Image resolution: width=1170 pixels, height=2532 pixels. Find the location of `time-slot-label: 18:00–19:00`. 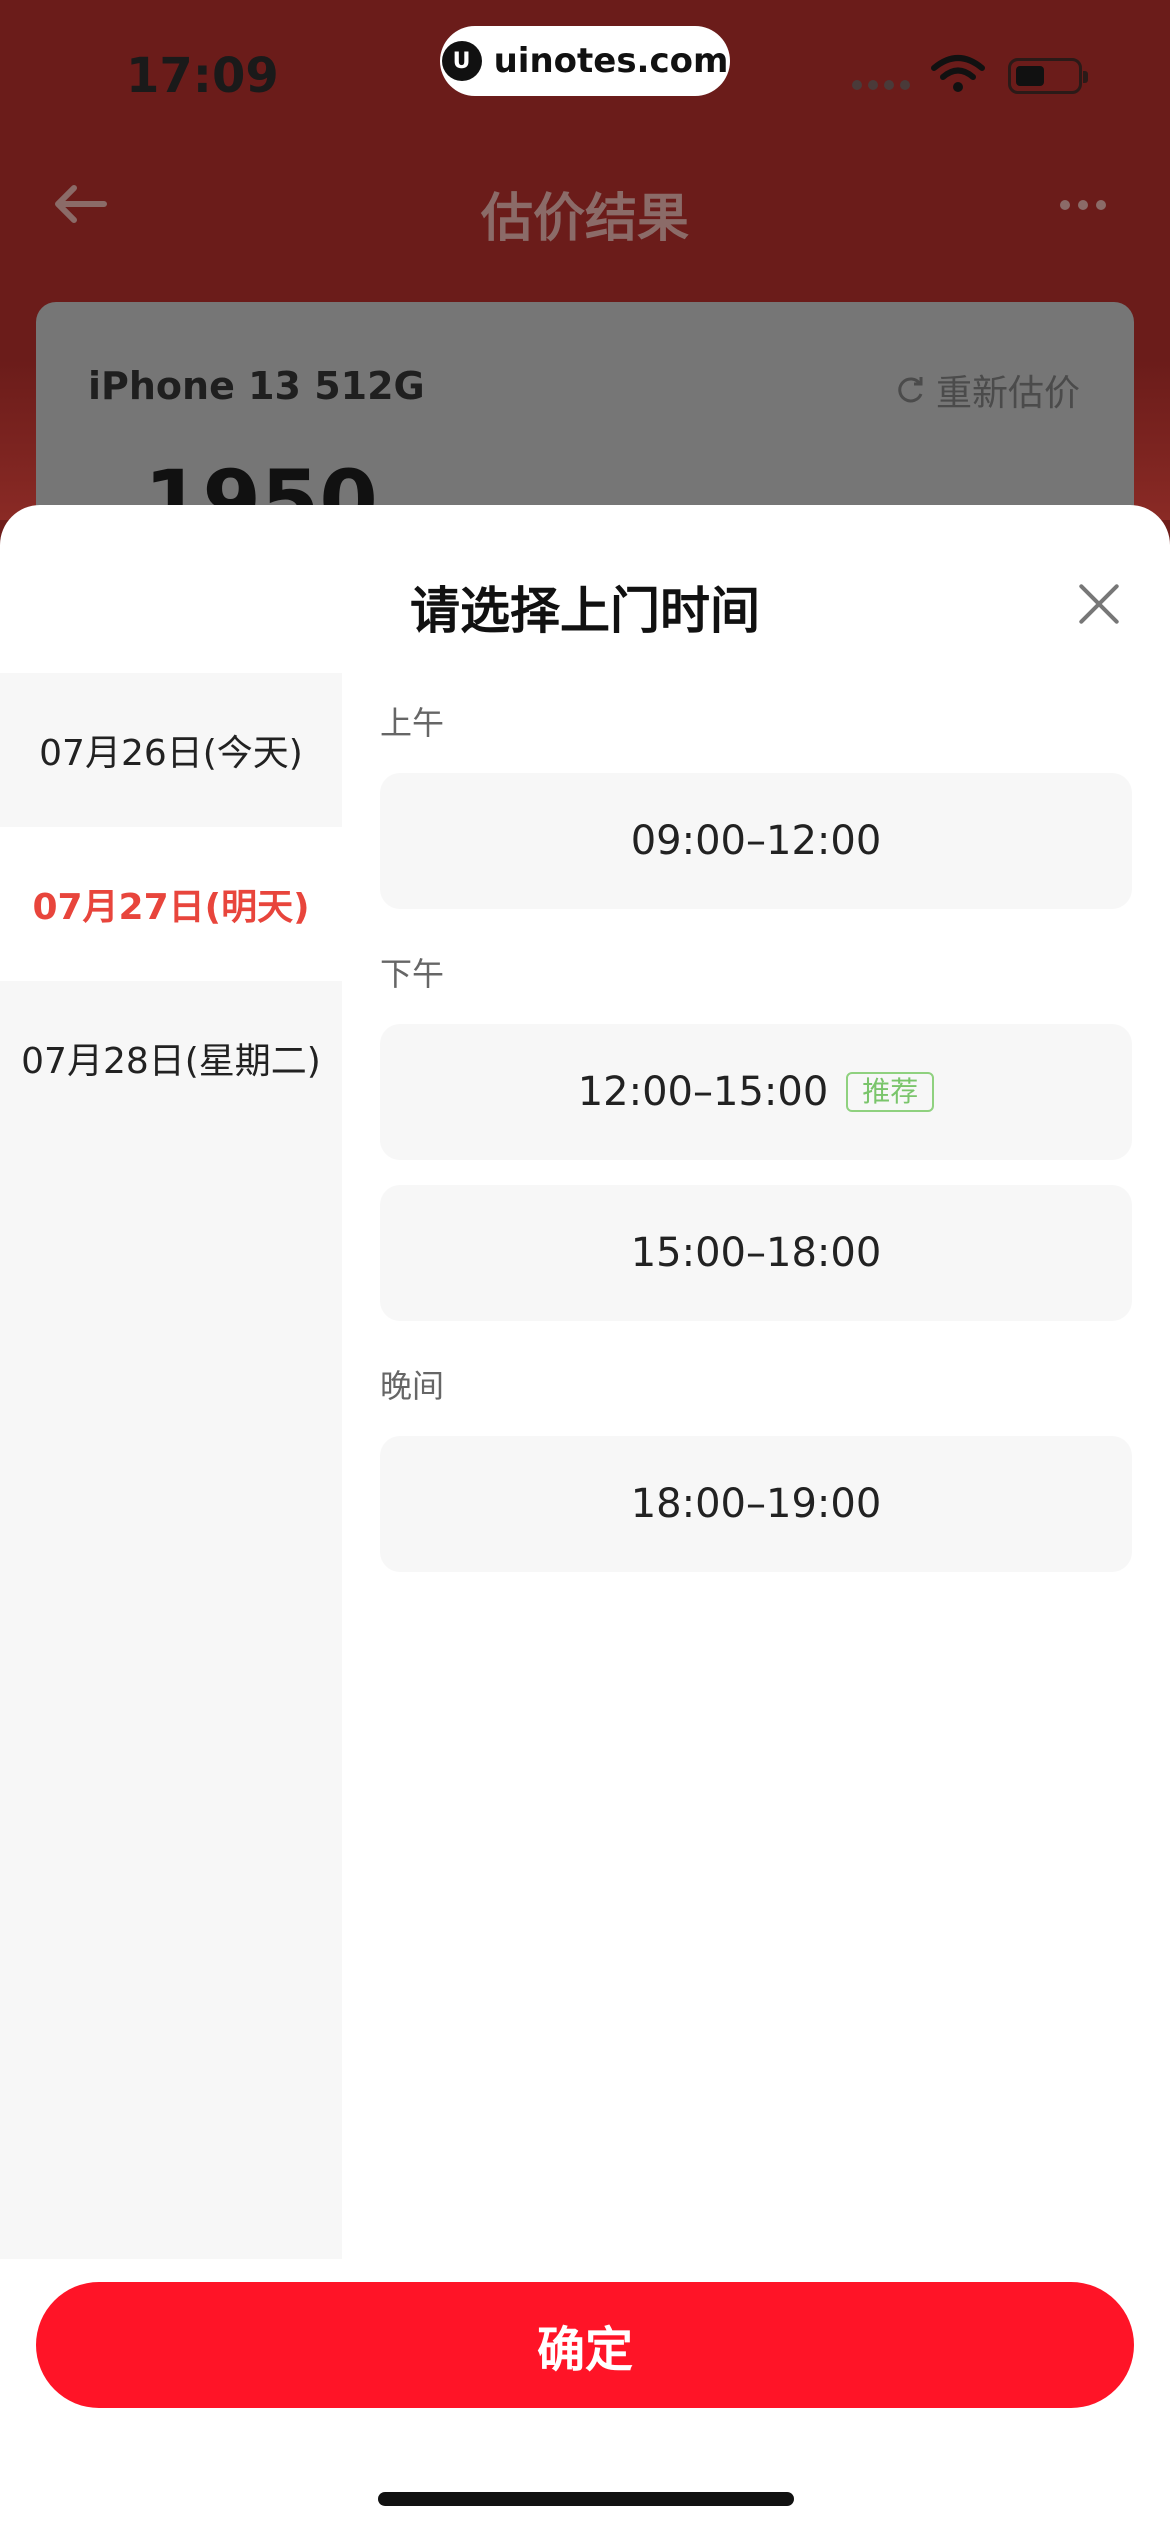

time-slot-label: 18:00–19:00 is located at coordinates (756, 1504).